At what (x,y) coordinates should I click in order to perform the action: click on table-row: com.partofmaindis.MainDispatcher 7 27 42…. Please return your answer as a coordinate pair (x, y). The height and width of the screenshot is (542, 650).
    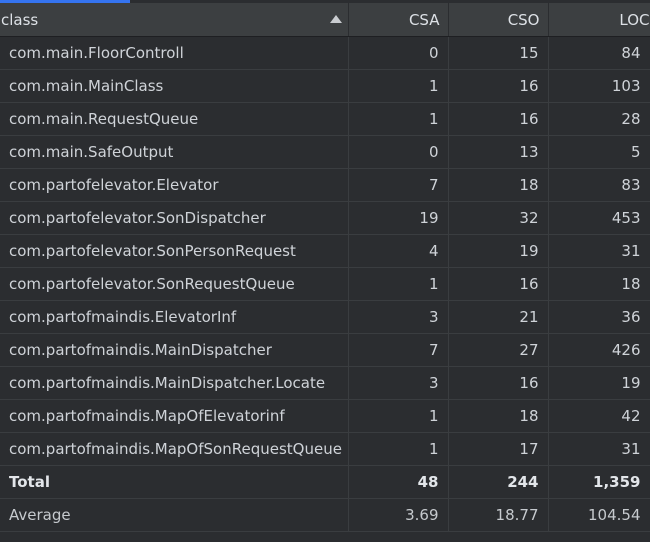
    Looking at the image, I should click on (325, 350).